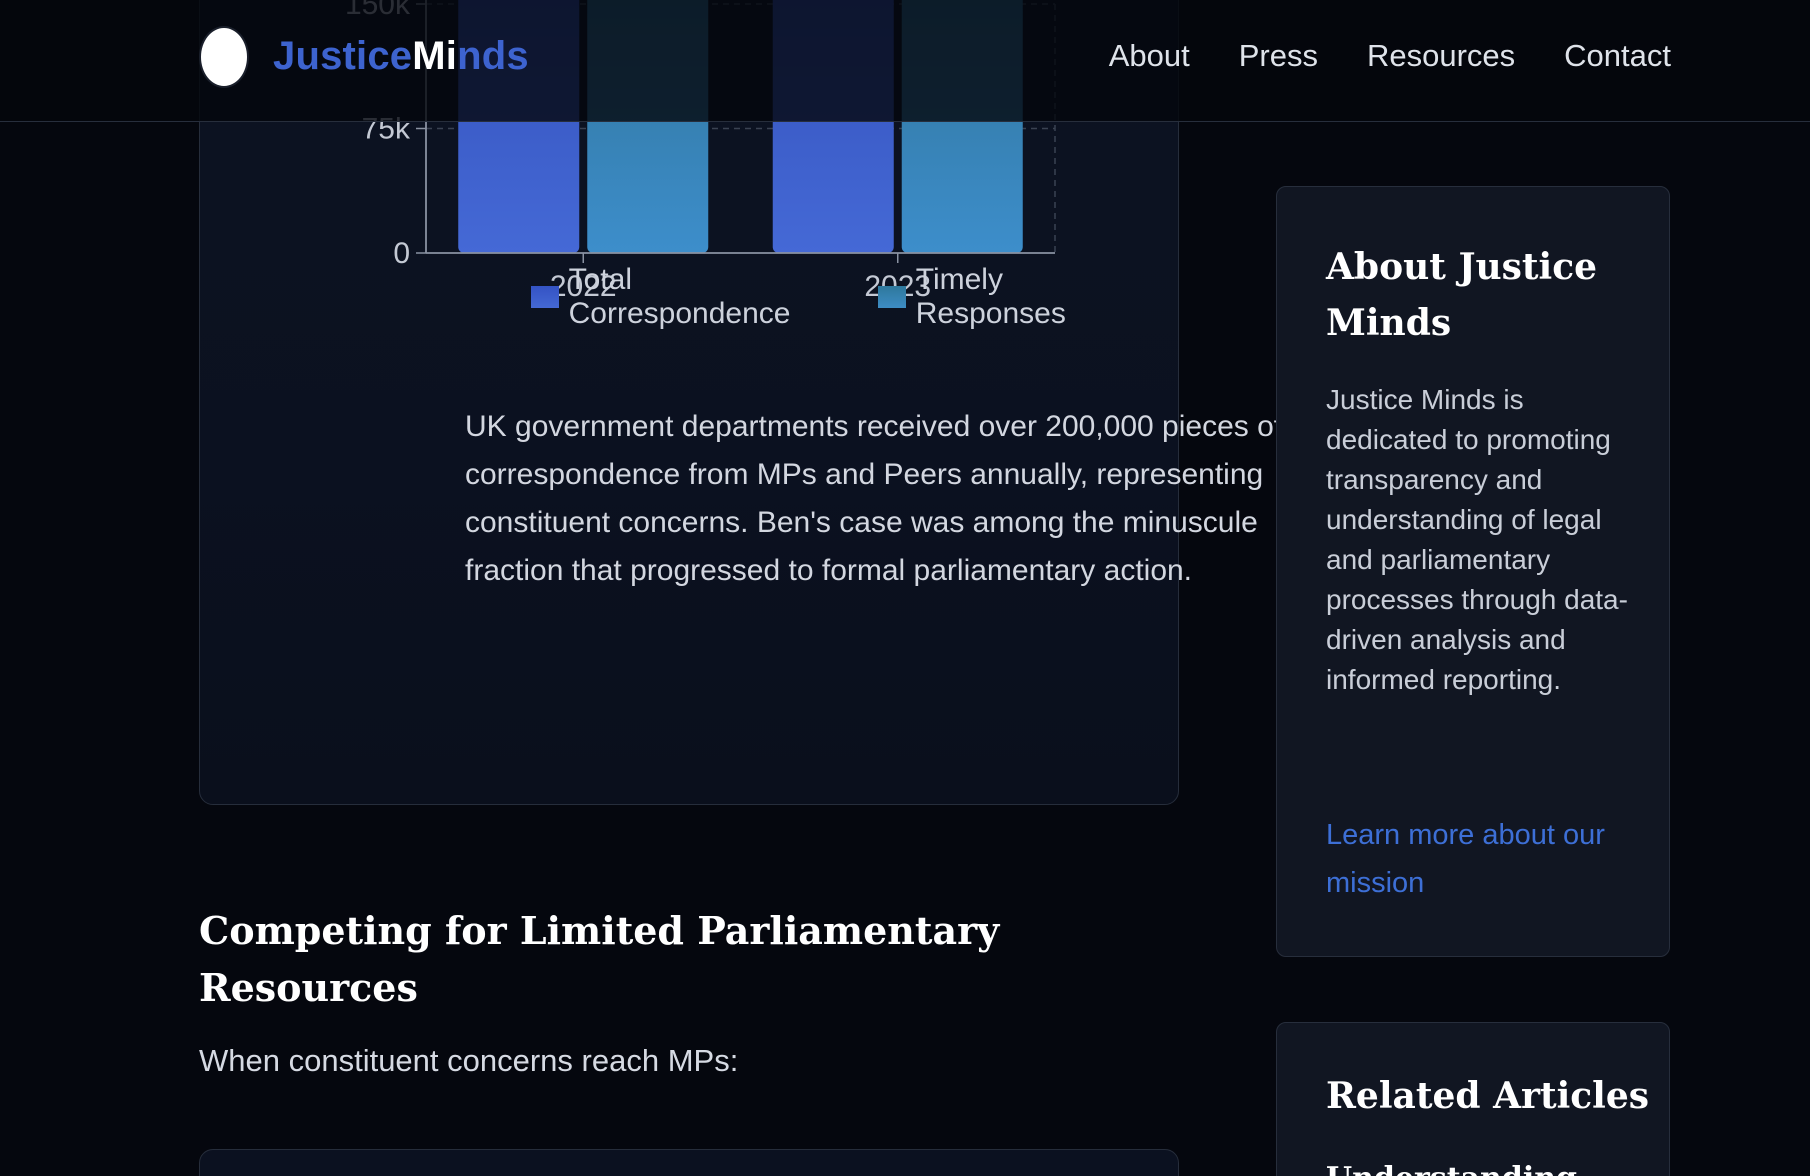 This screenshot has height=1176, width=1810. I want to click on related-article-link: Understanding, so click(1451, 1168).